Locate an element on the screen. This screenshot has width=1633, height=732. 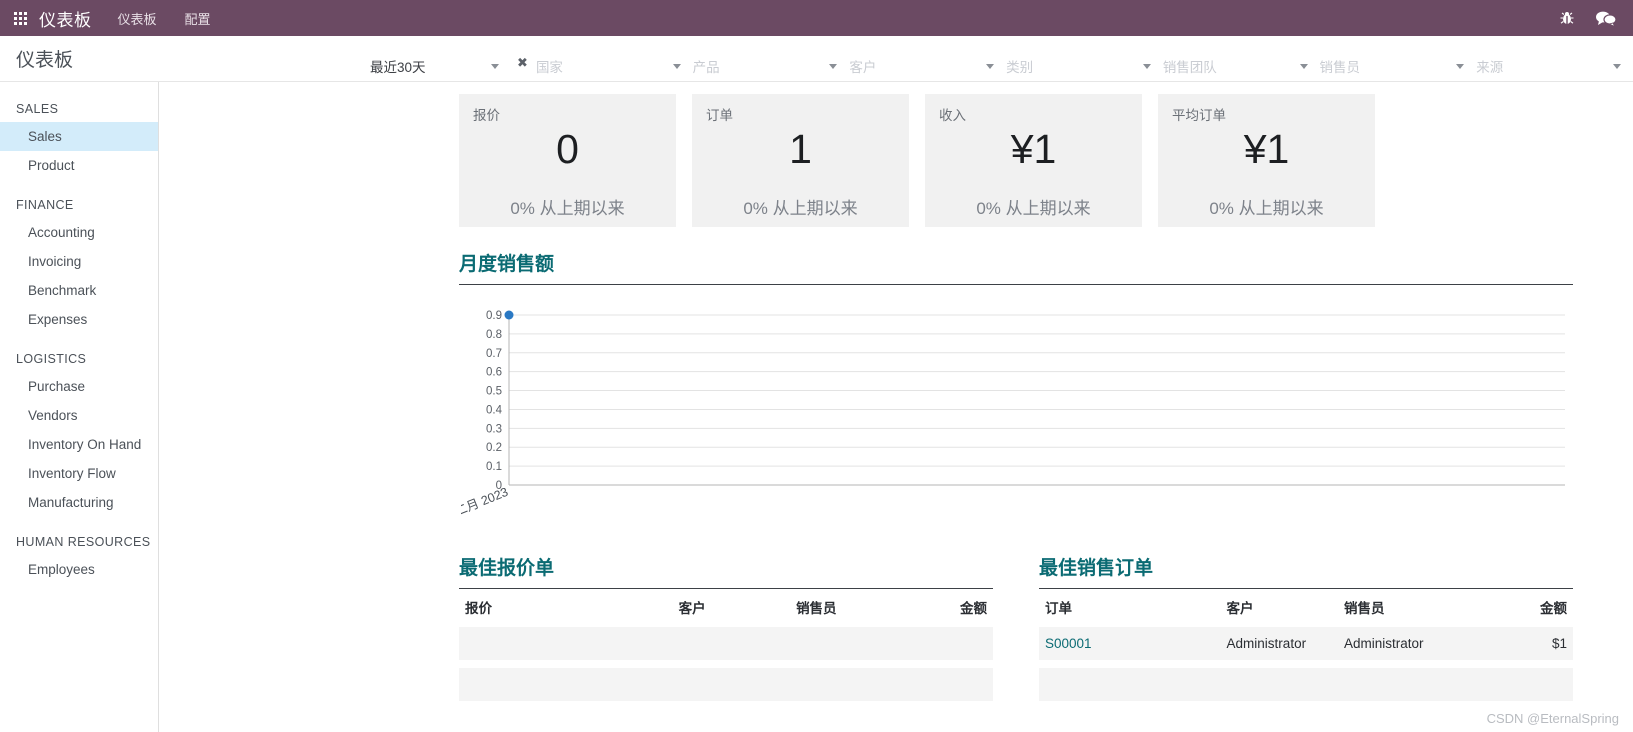
cell-customer is located at coordinates (731, 684).